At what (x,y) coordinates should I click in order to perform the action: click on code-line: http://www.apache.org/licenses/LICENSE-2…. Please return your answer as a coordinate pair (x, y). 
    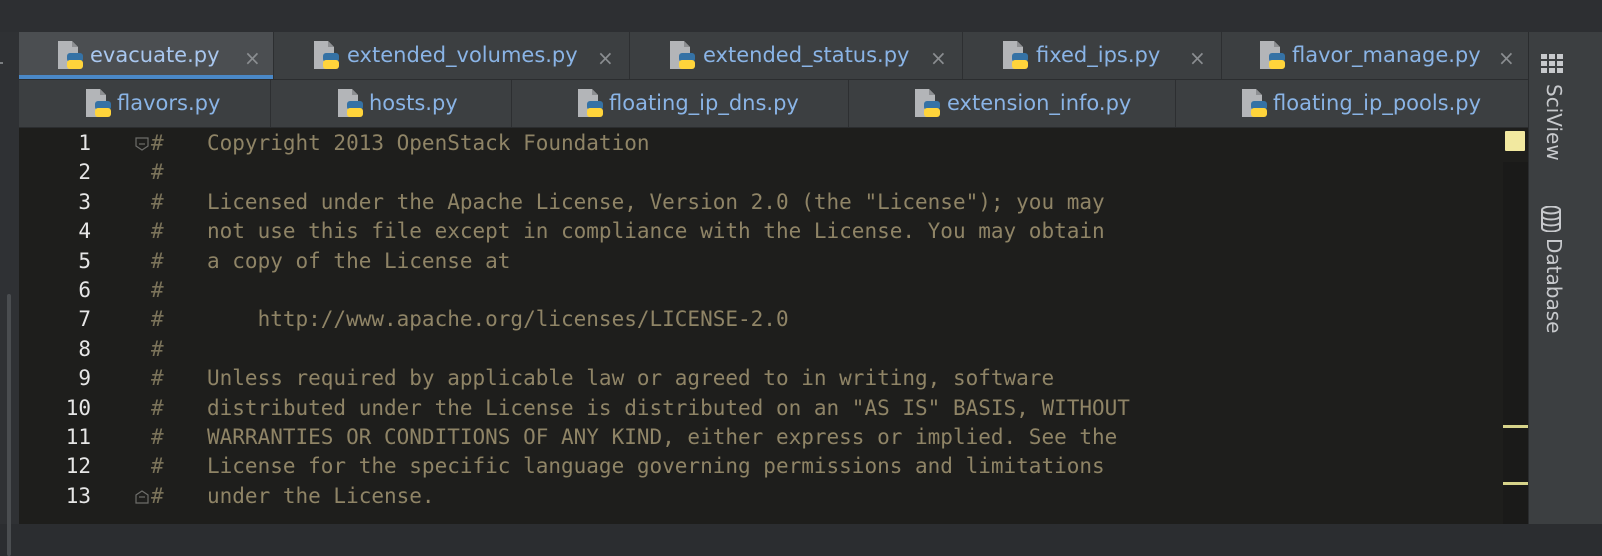
    Looking at the image, I should click on (498, 319).